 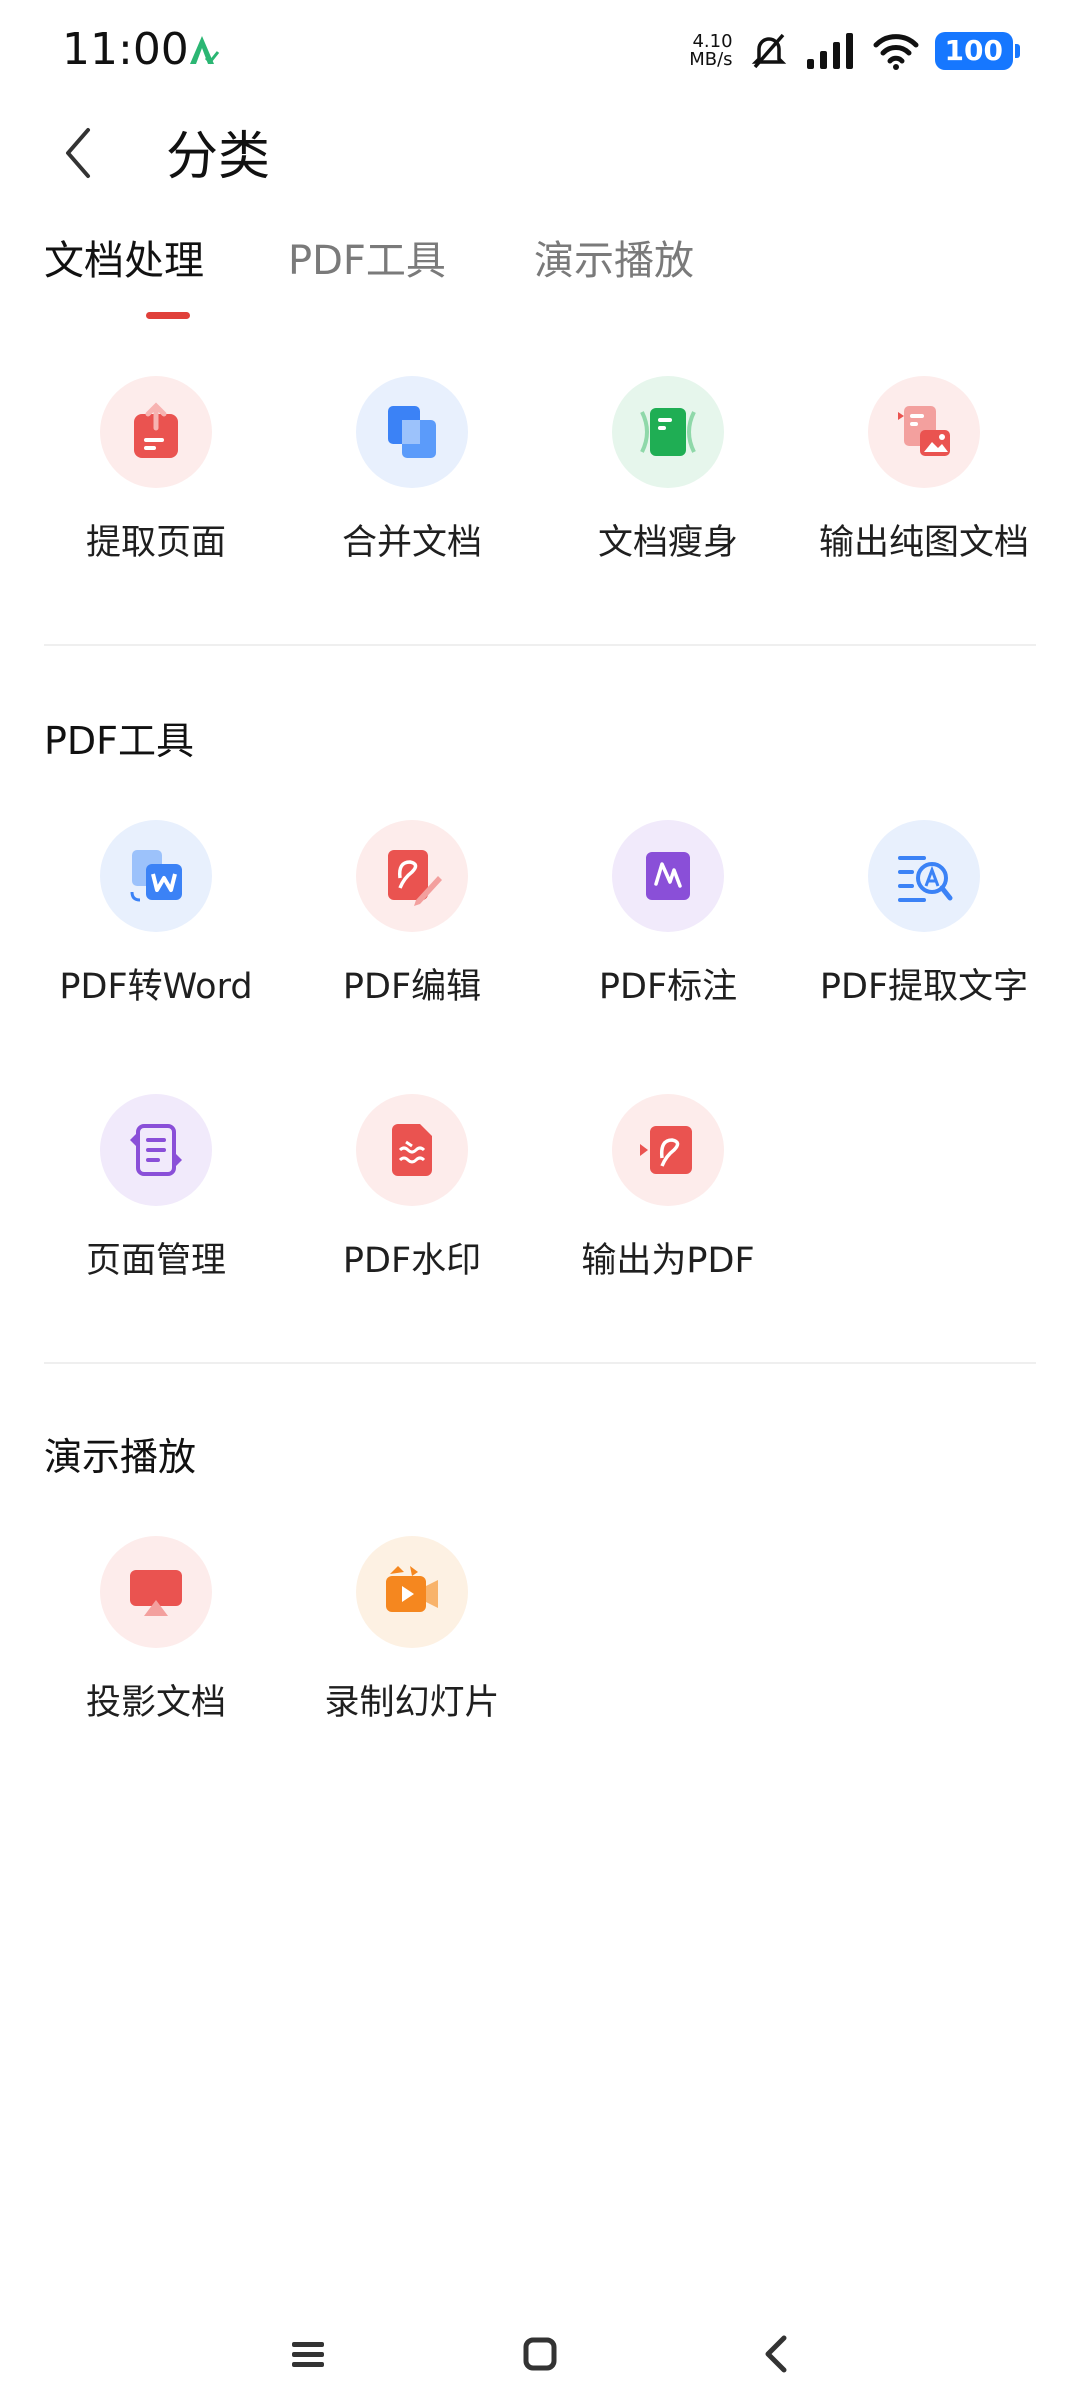 What do you see at coordinates (412, 1703) in the screenshot?
I see `tool-label: 录制幻灯片` at bounding box center [412, 1703].